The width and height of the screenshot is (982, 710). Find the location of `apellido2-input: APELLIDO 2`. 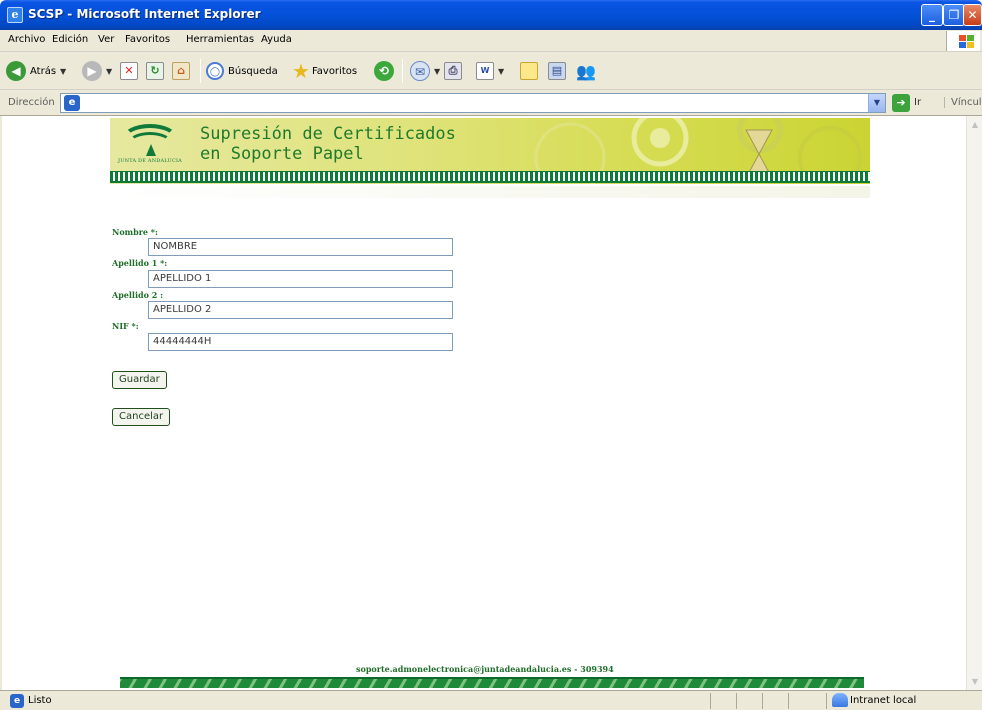

apellido2-input: APELLIDO 2 is located at coordinates (300, 310).